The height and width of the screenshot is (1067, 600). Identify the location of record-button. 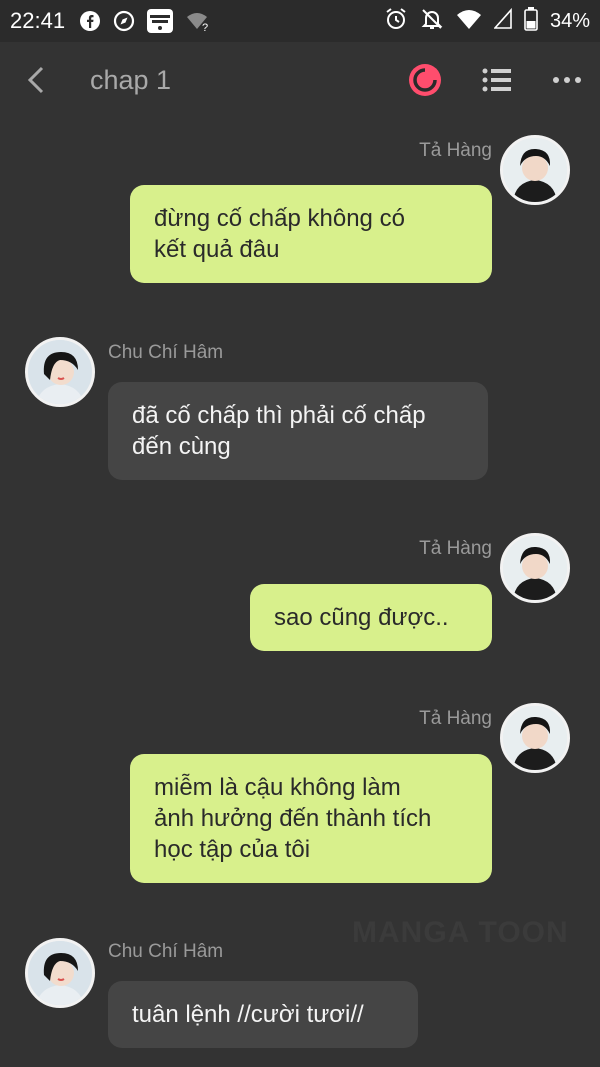
(425, 80).